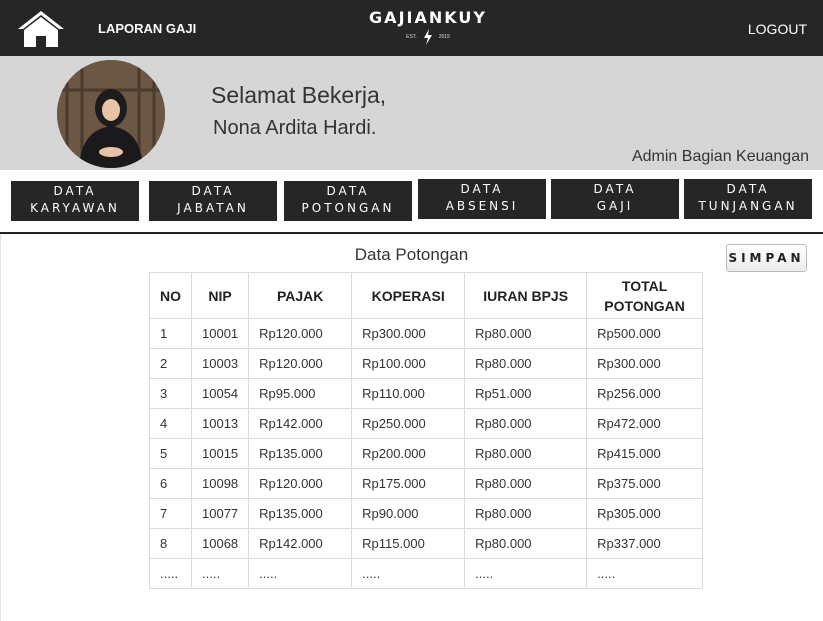 Image resolution: width=823 pixels, height=621 pixels. What do you see at coordinates (411, 37) in the screenshot?
I see `brand-est: EST.` at bounding box center [411, 37].